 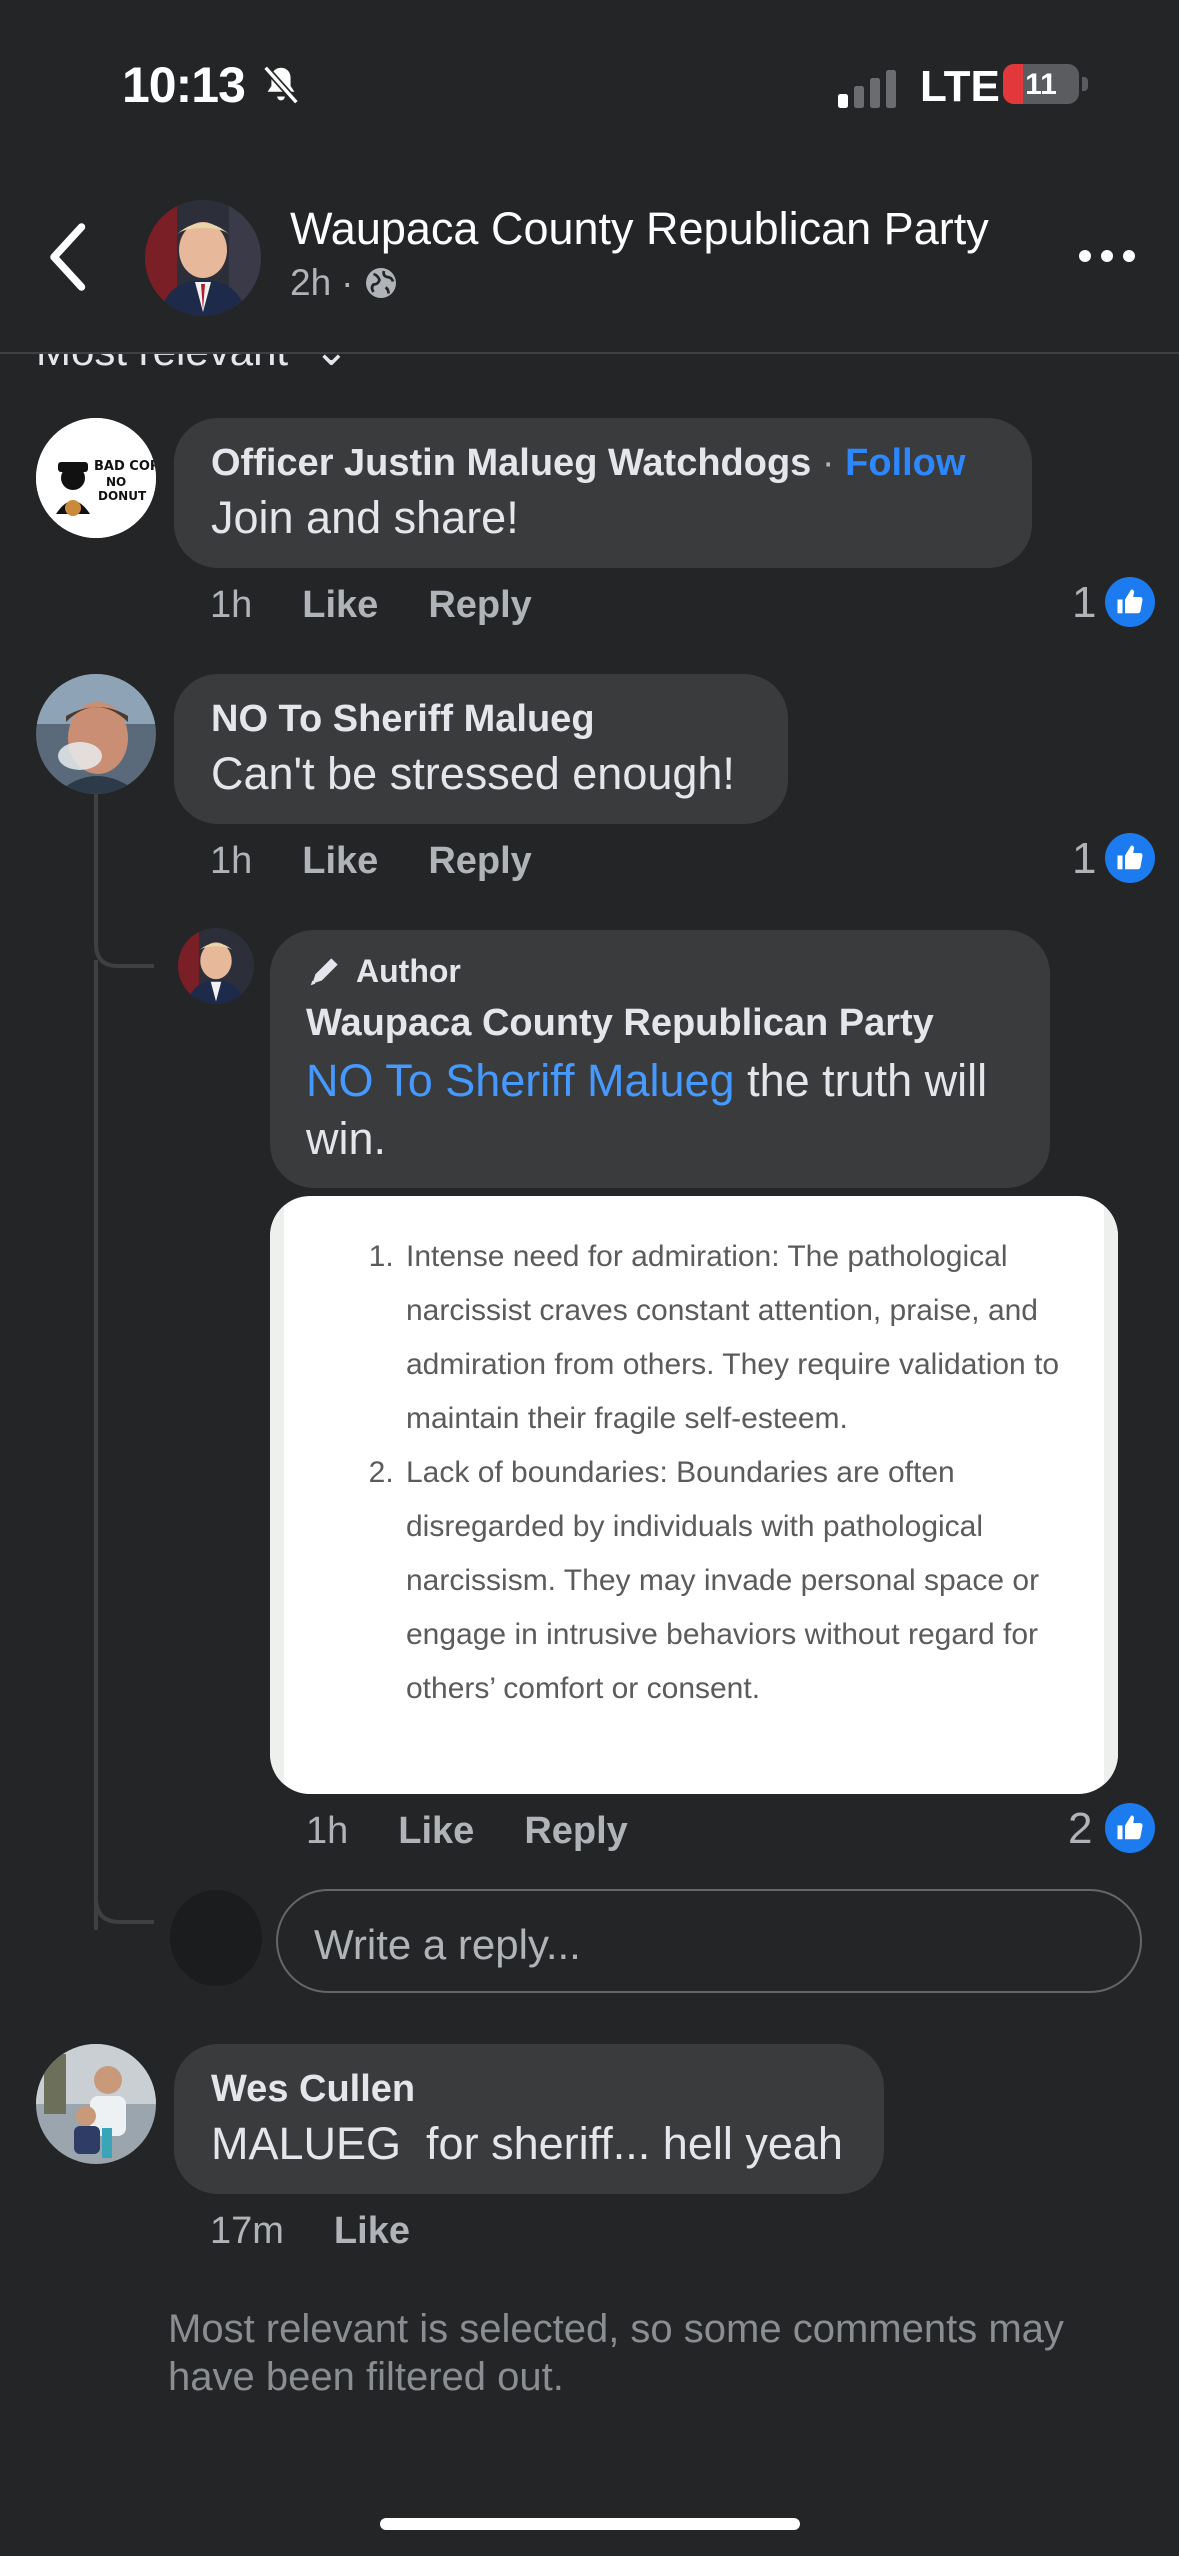 I want to click on mention-link: NO To Sheriff Malueg, so click(x=520, y=1080).